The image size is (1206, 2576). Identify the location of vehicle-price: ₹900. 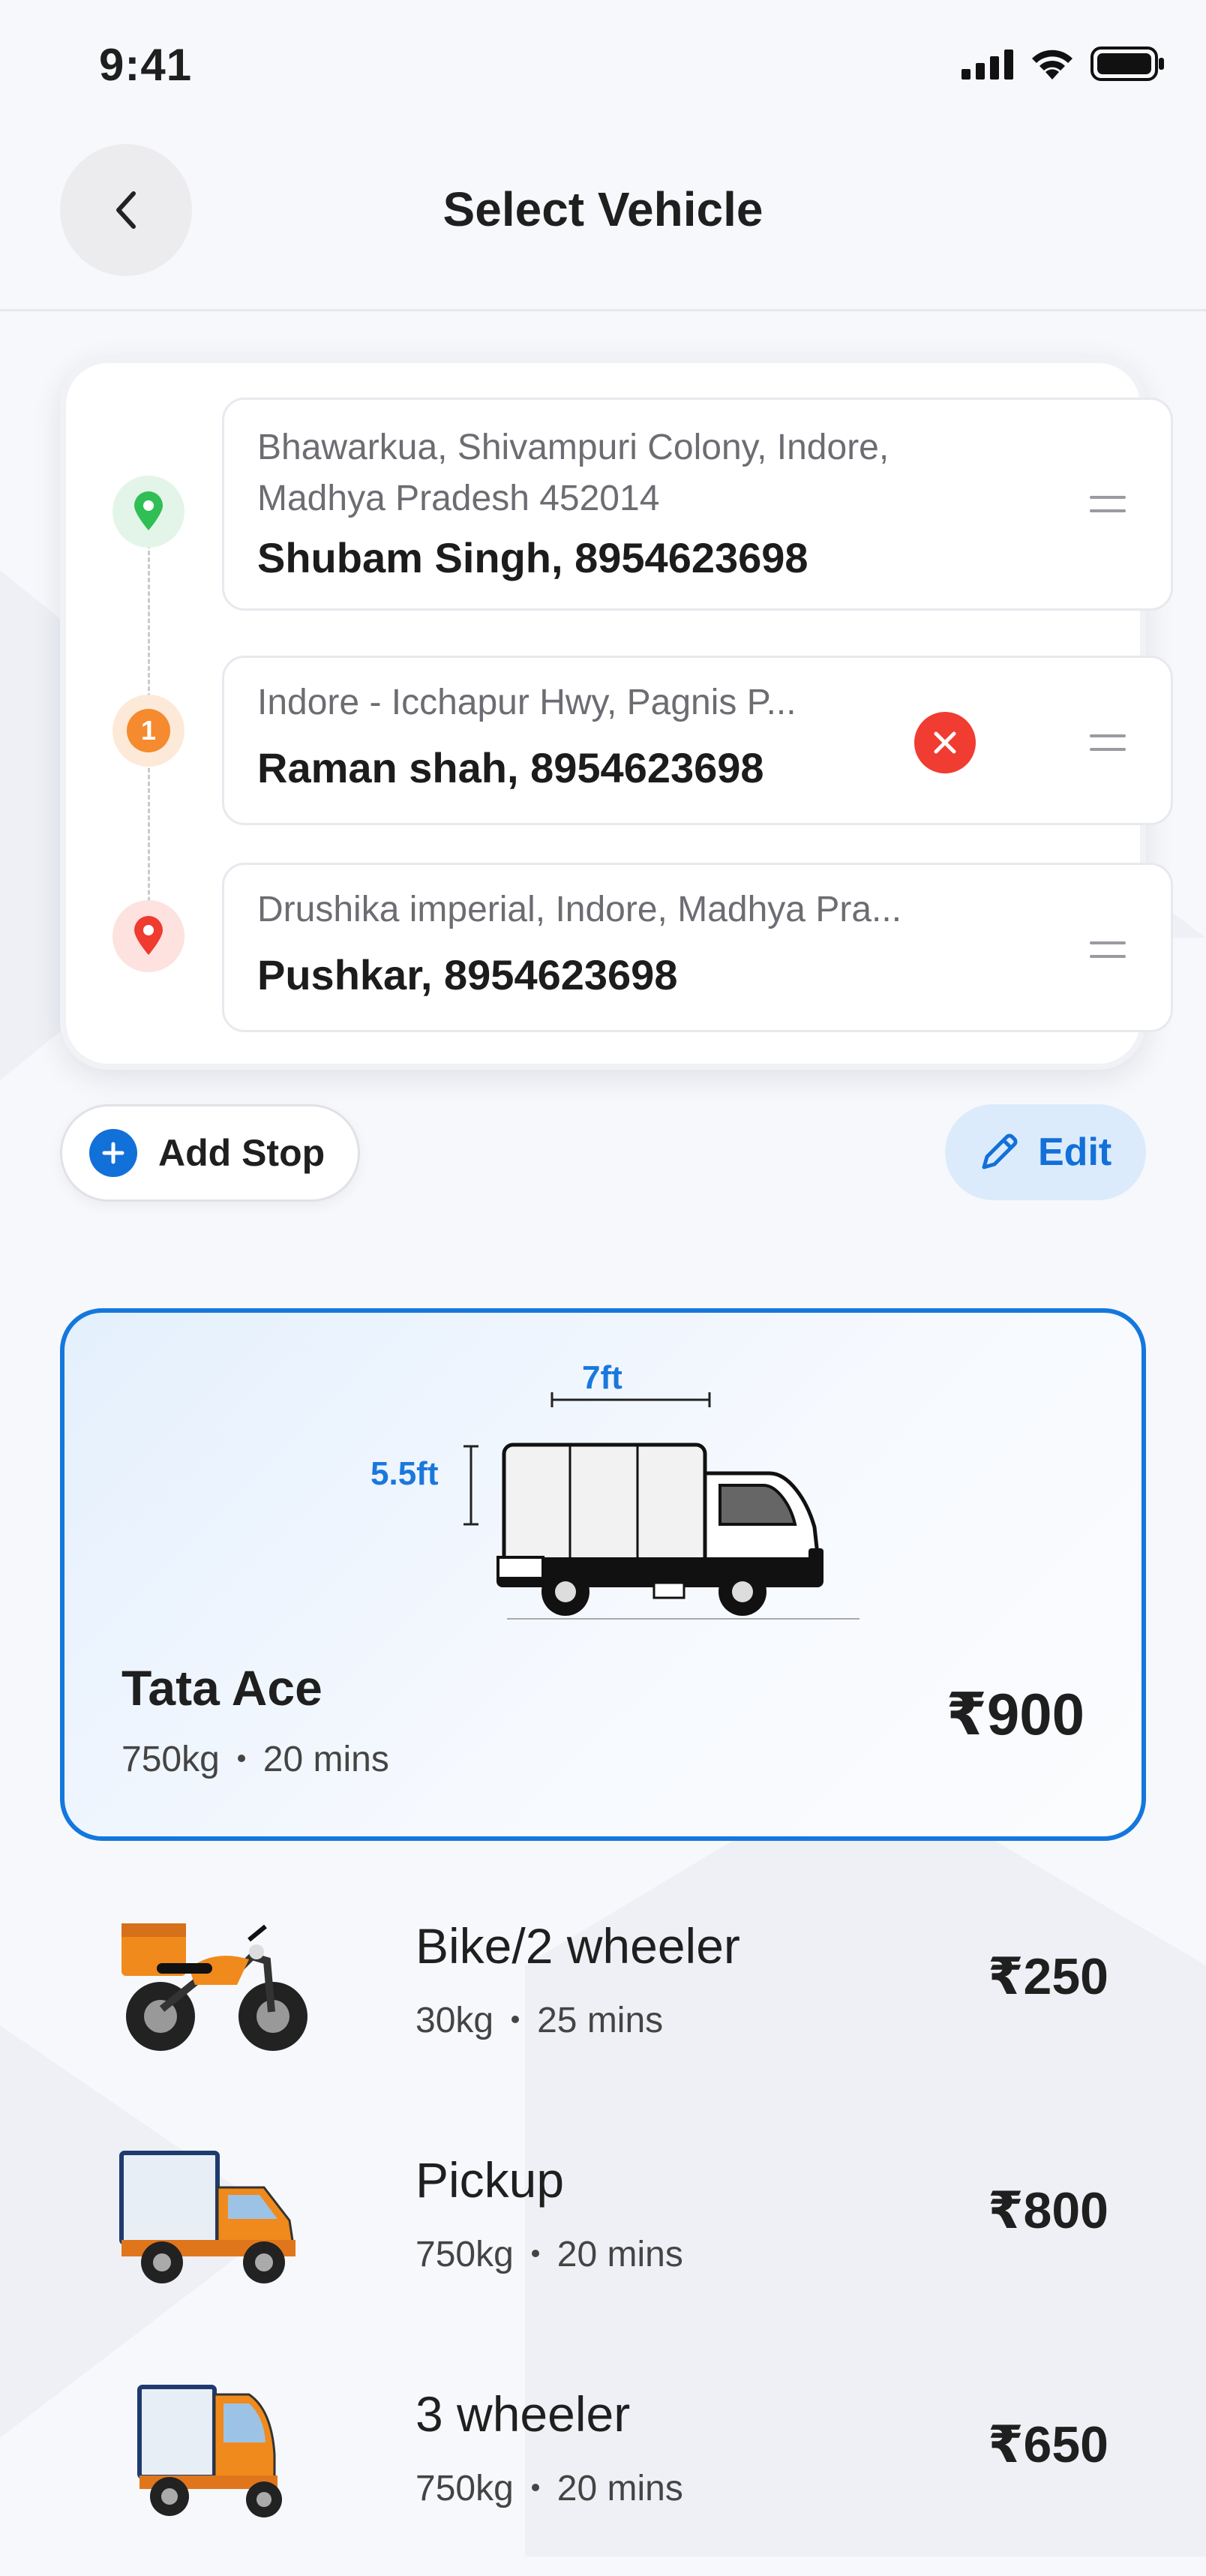
(1015, 1714).